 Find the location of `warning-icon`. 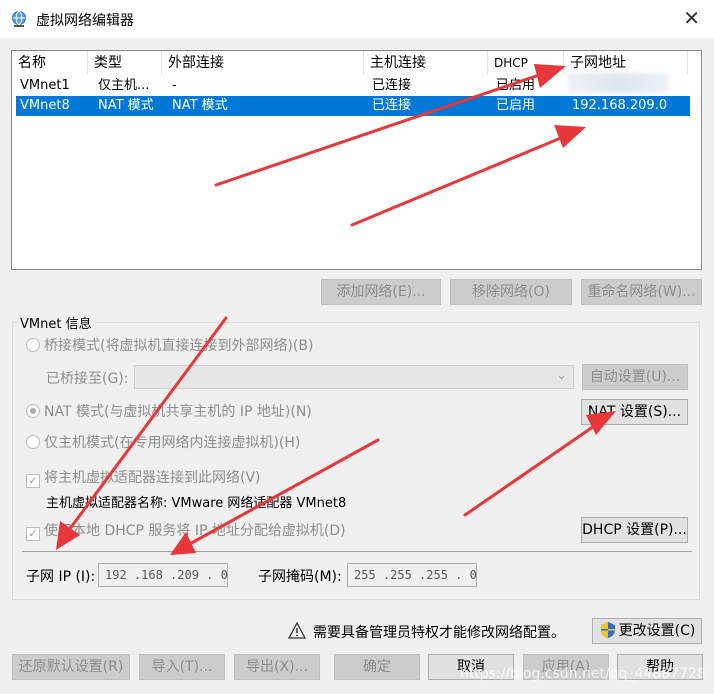

warning-icon is located at coordinates (297, 630).